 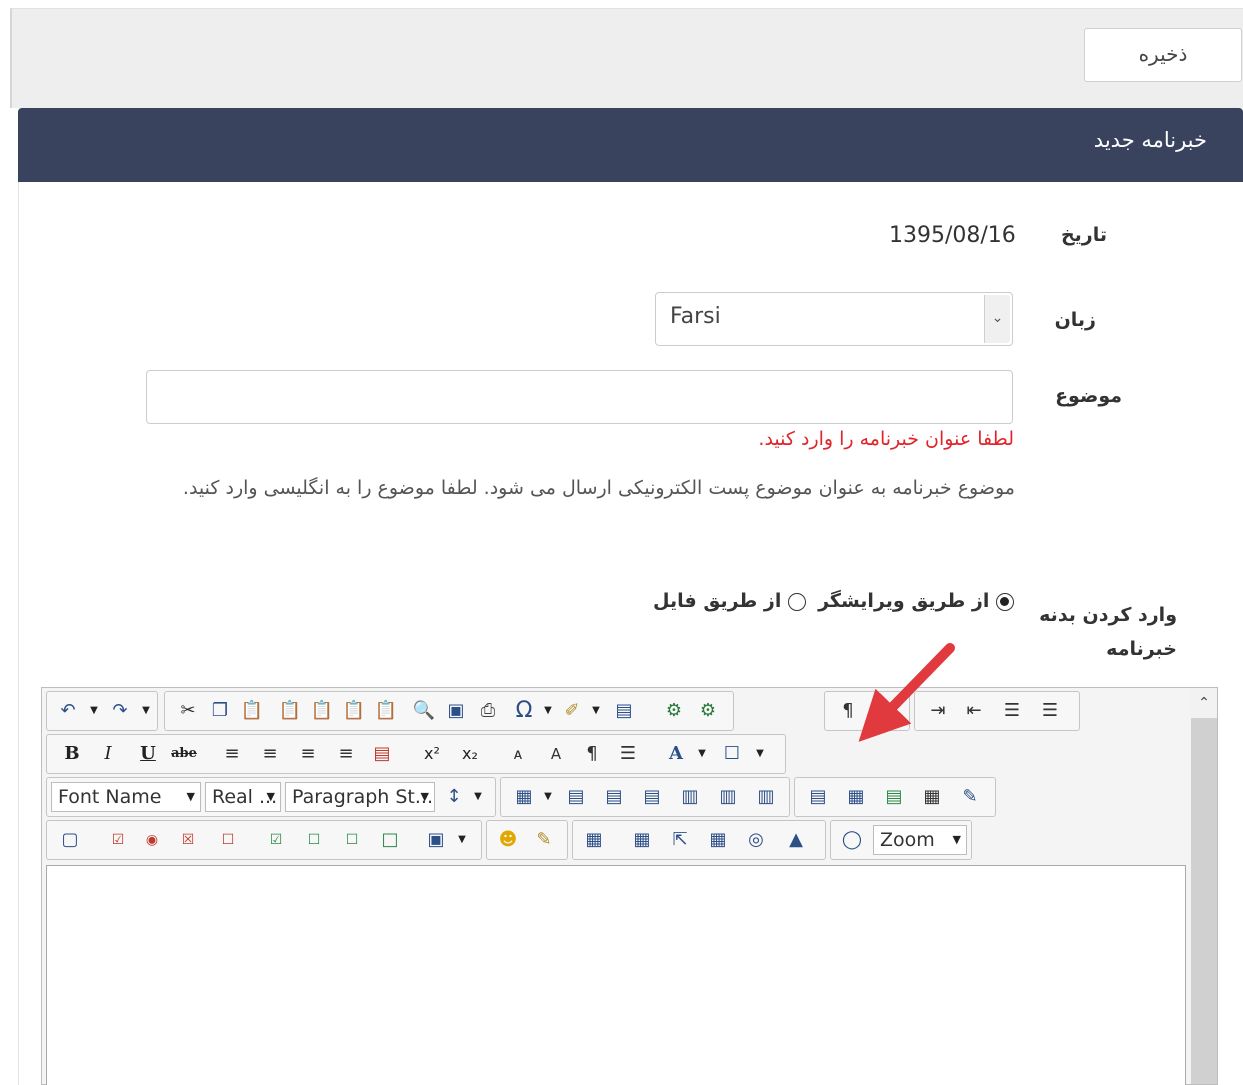 What do you see at coordinates (1163, 55) in the screenshot?
I see `save-button: ذخیره` at bounding box center [1163, 55].